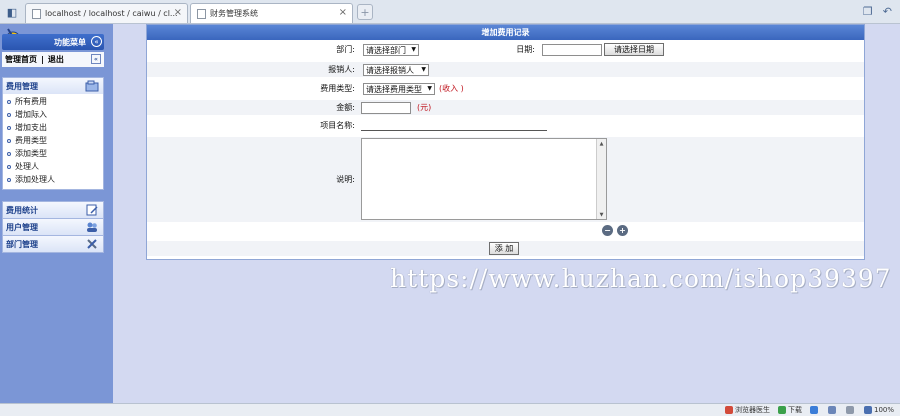 This screenshot has width=900, height=416. I want to click on globe-icon, so click(813, 410).